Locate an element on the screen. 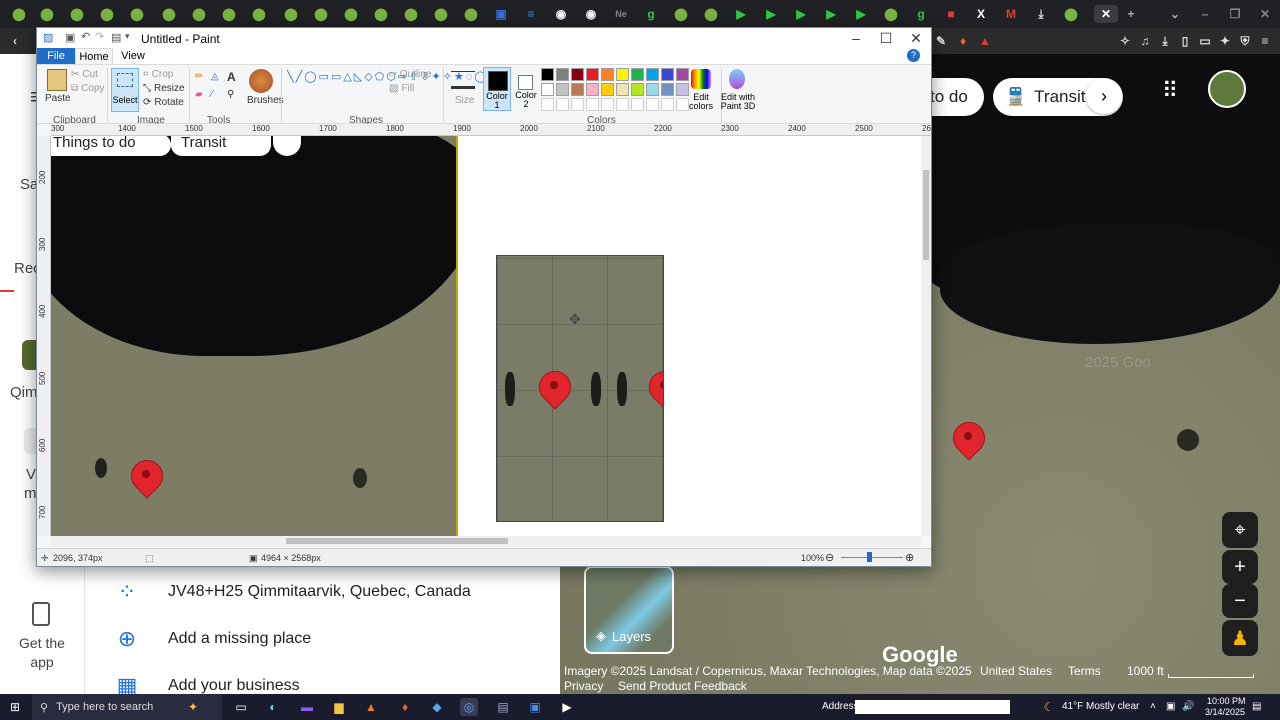 The image size is (1280, 720). brave-shield-icon: ♦ is located at coordinates (963, 41).